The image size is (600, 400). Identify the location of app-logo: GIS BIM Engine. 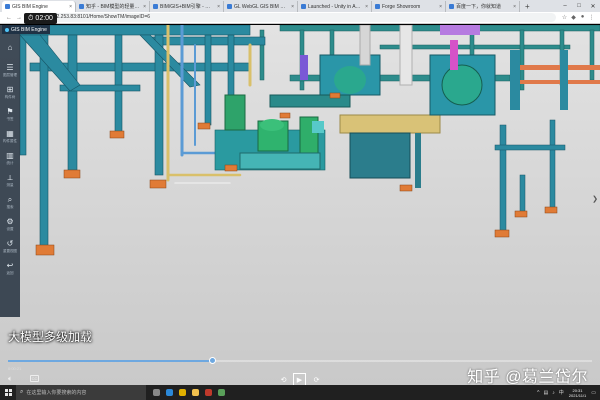
(26, 29).